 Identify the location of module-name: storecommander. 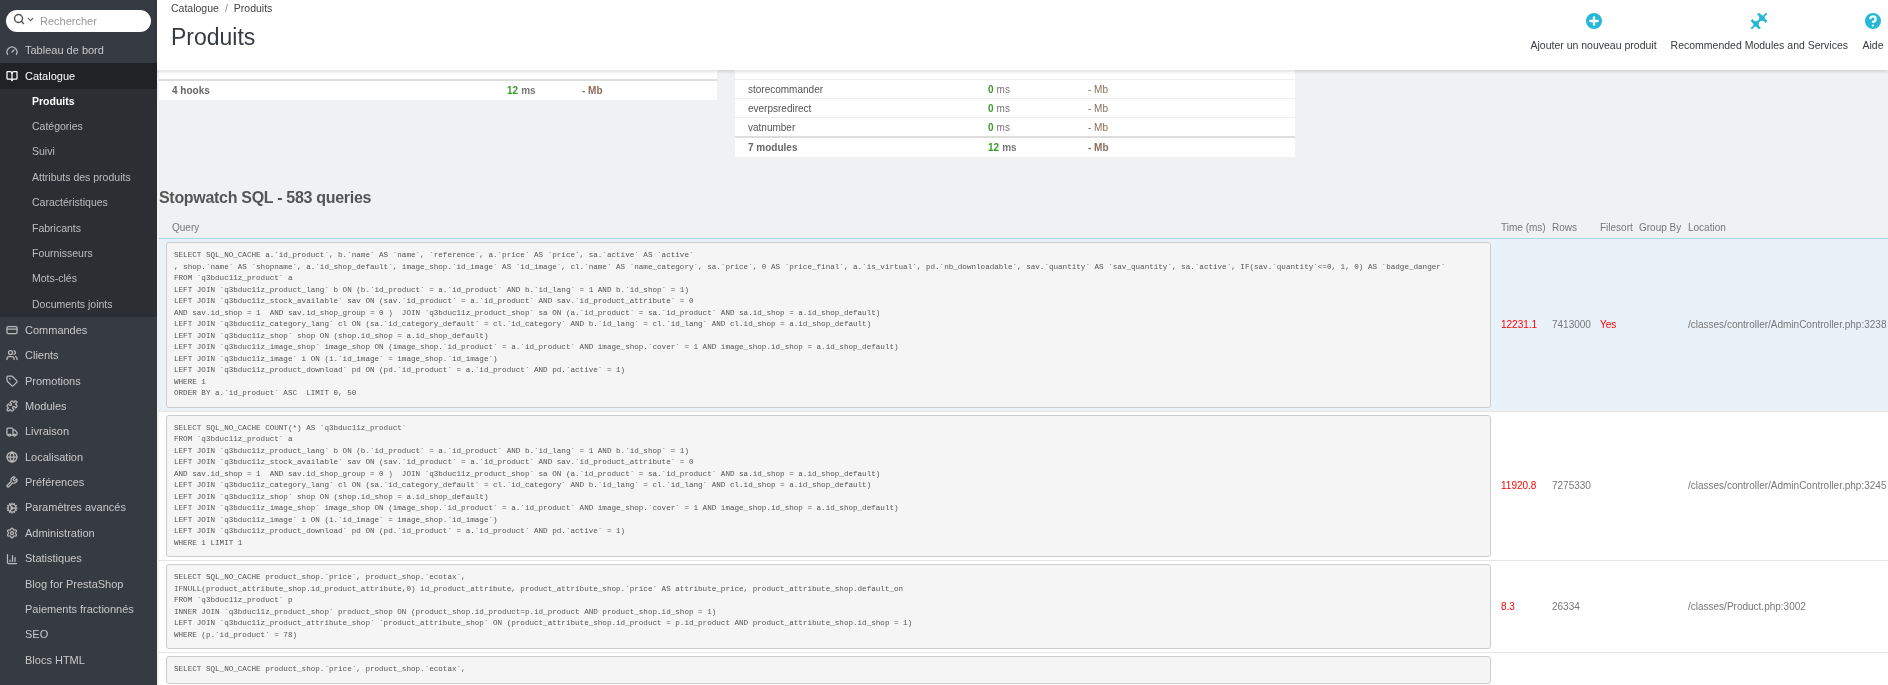
(786, 89).